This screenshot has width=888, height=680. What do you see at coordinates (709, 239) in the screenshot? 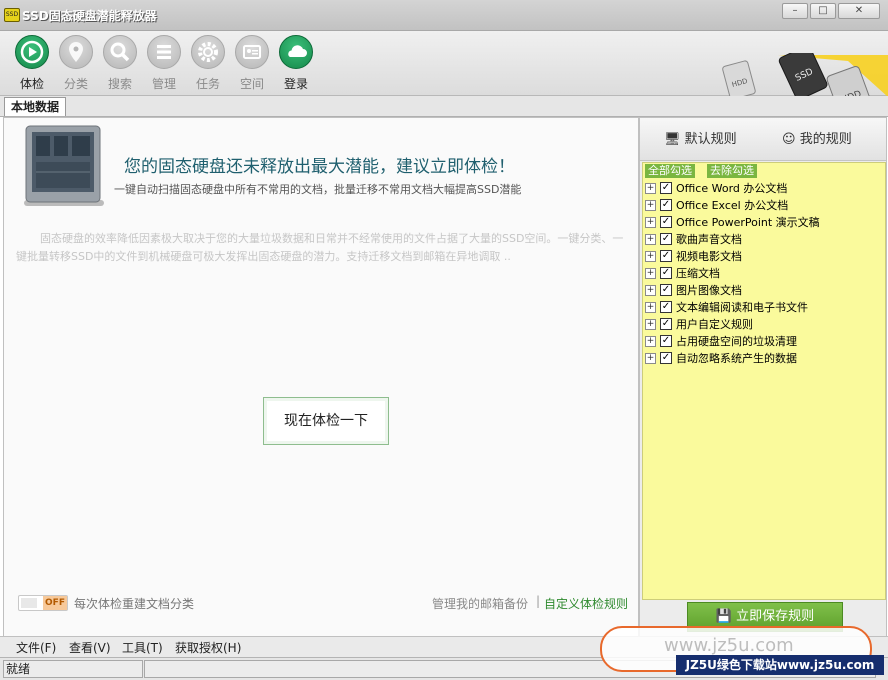
I see `rule-label: 歌曲声音文档` at bounding box center [709, 239].